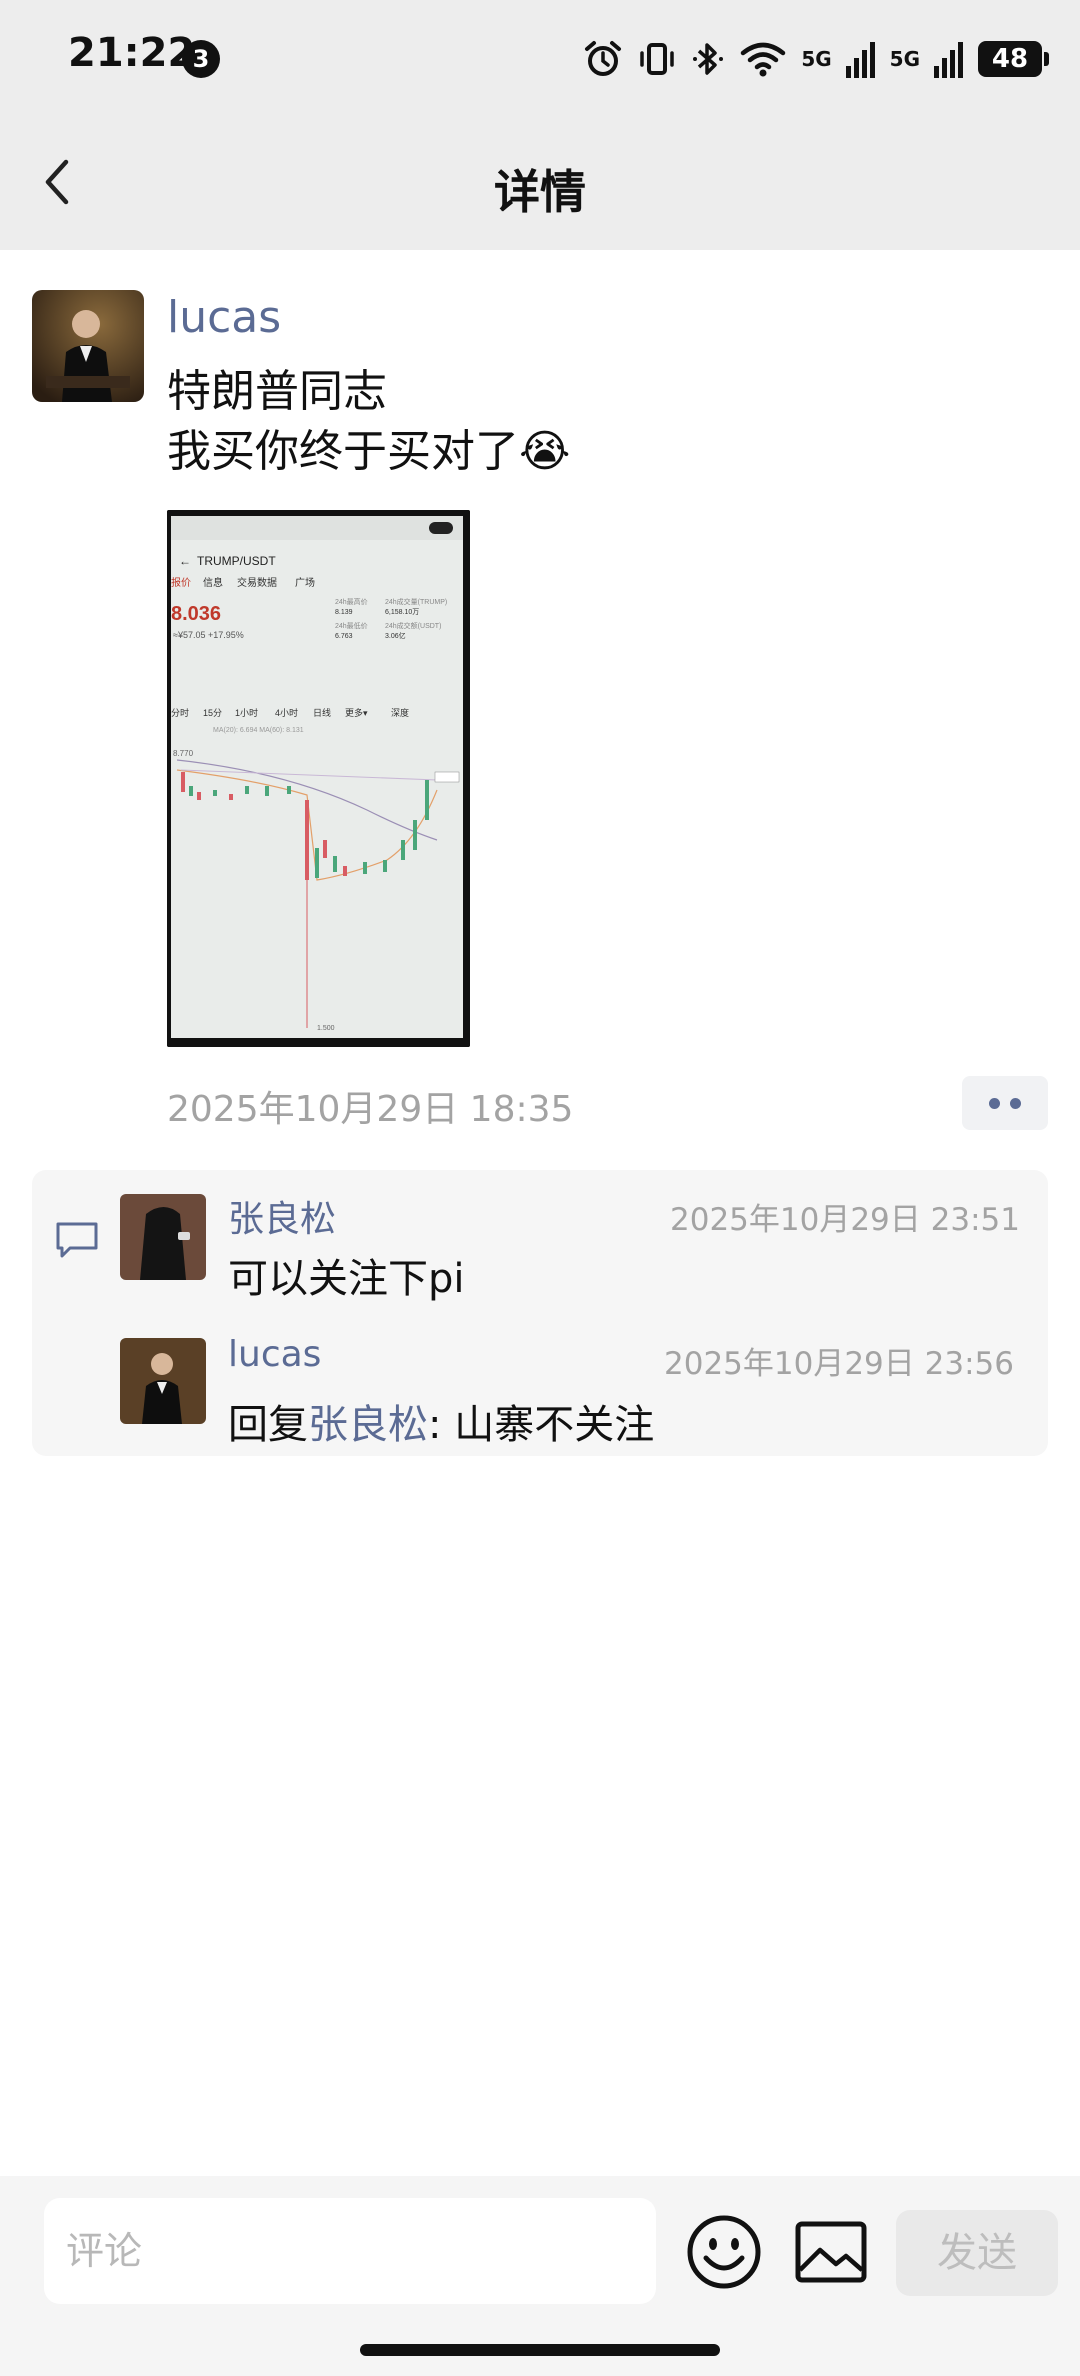  What do you see at coordinates (356, 712) in the screenshot?
I see `image-interval-5: 更多▾` at bounding box center [356, 712].